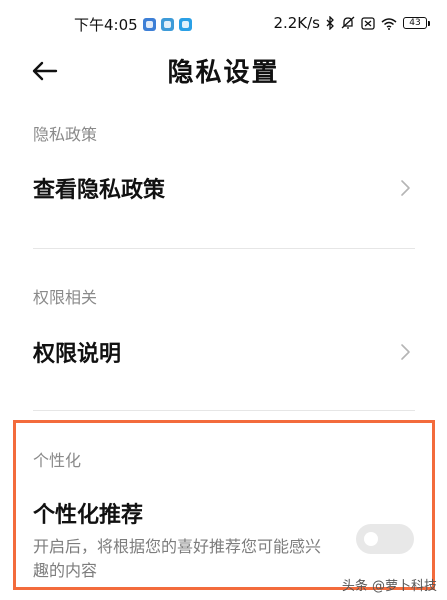 Image resolution: width=447 pixels, height=600 pixels. What do you see at coordinates (65, 134) in the screenshot?
I see `section-label-privacy-policy: 隐私政策` at bounding box center [65, 134].